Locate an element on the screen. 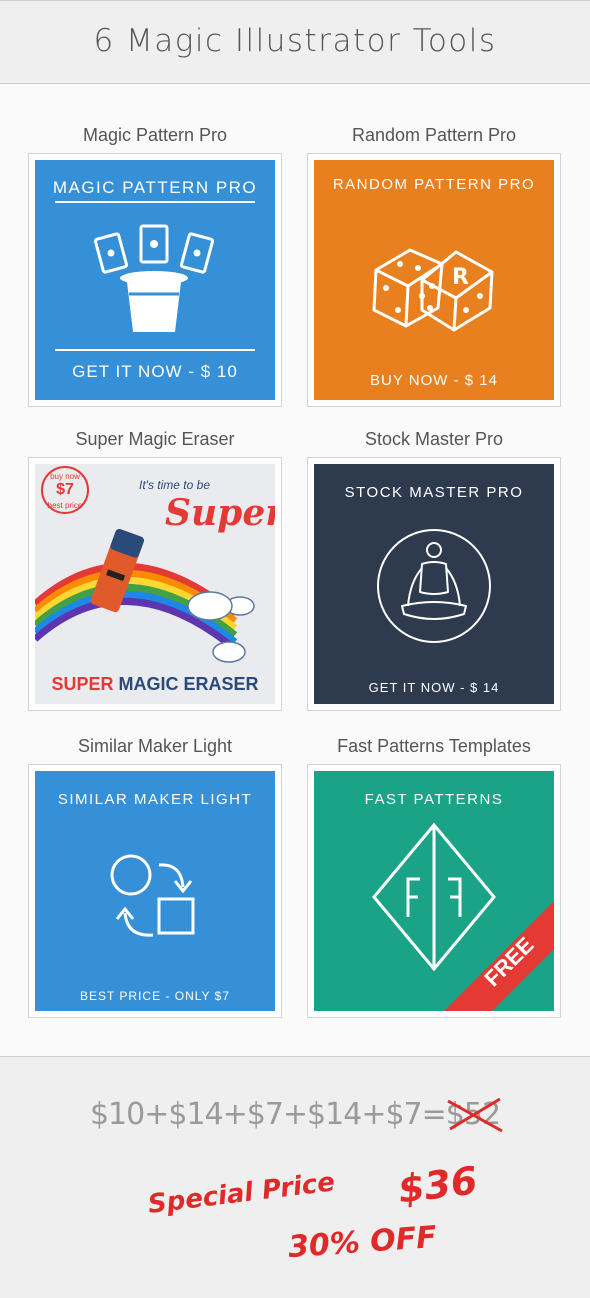 This screenshot has height=1298, width=590. product-tile: MAGIC PATTERN PRO GET IT NOW - $ 10 is located at coordinates (155, 280).